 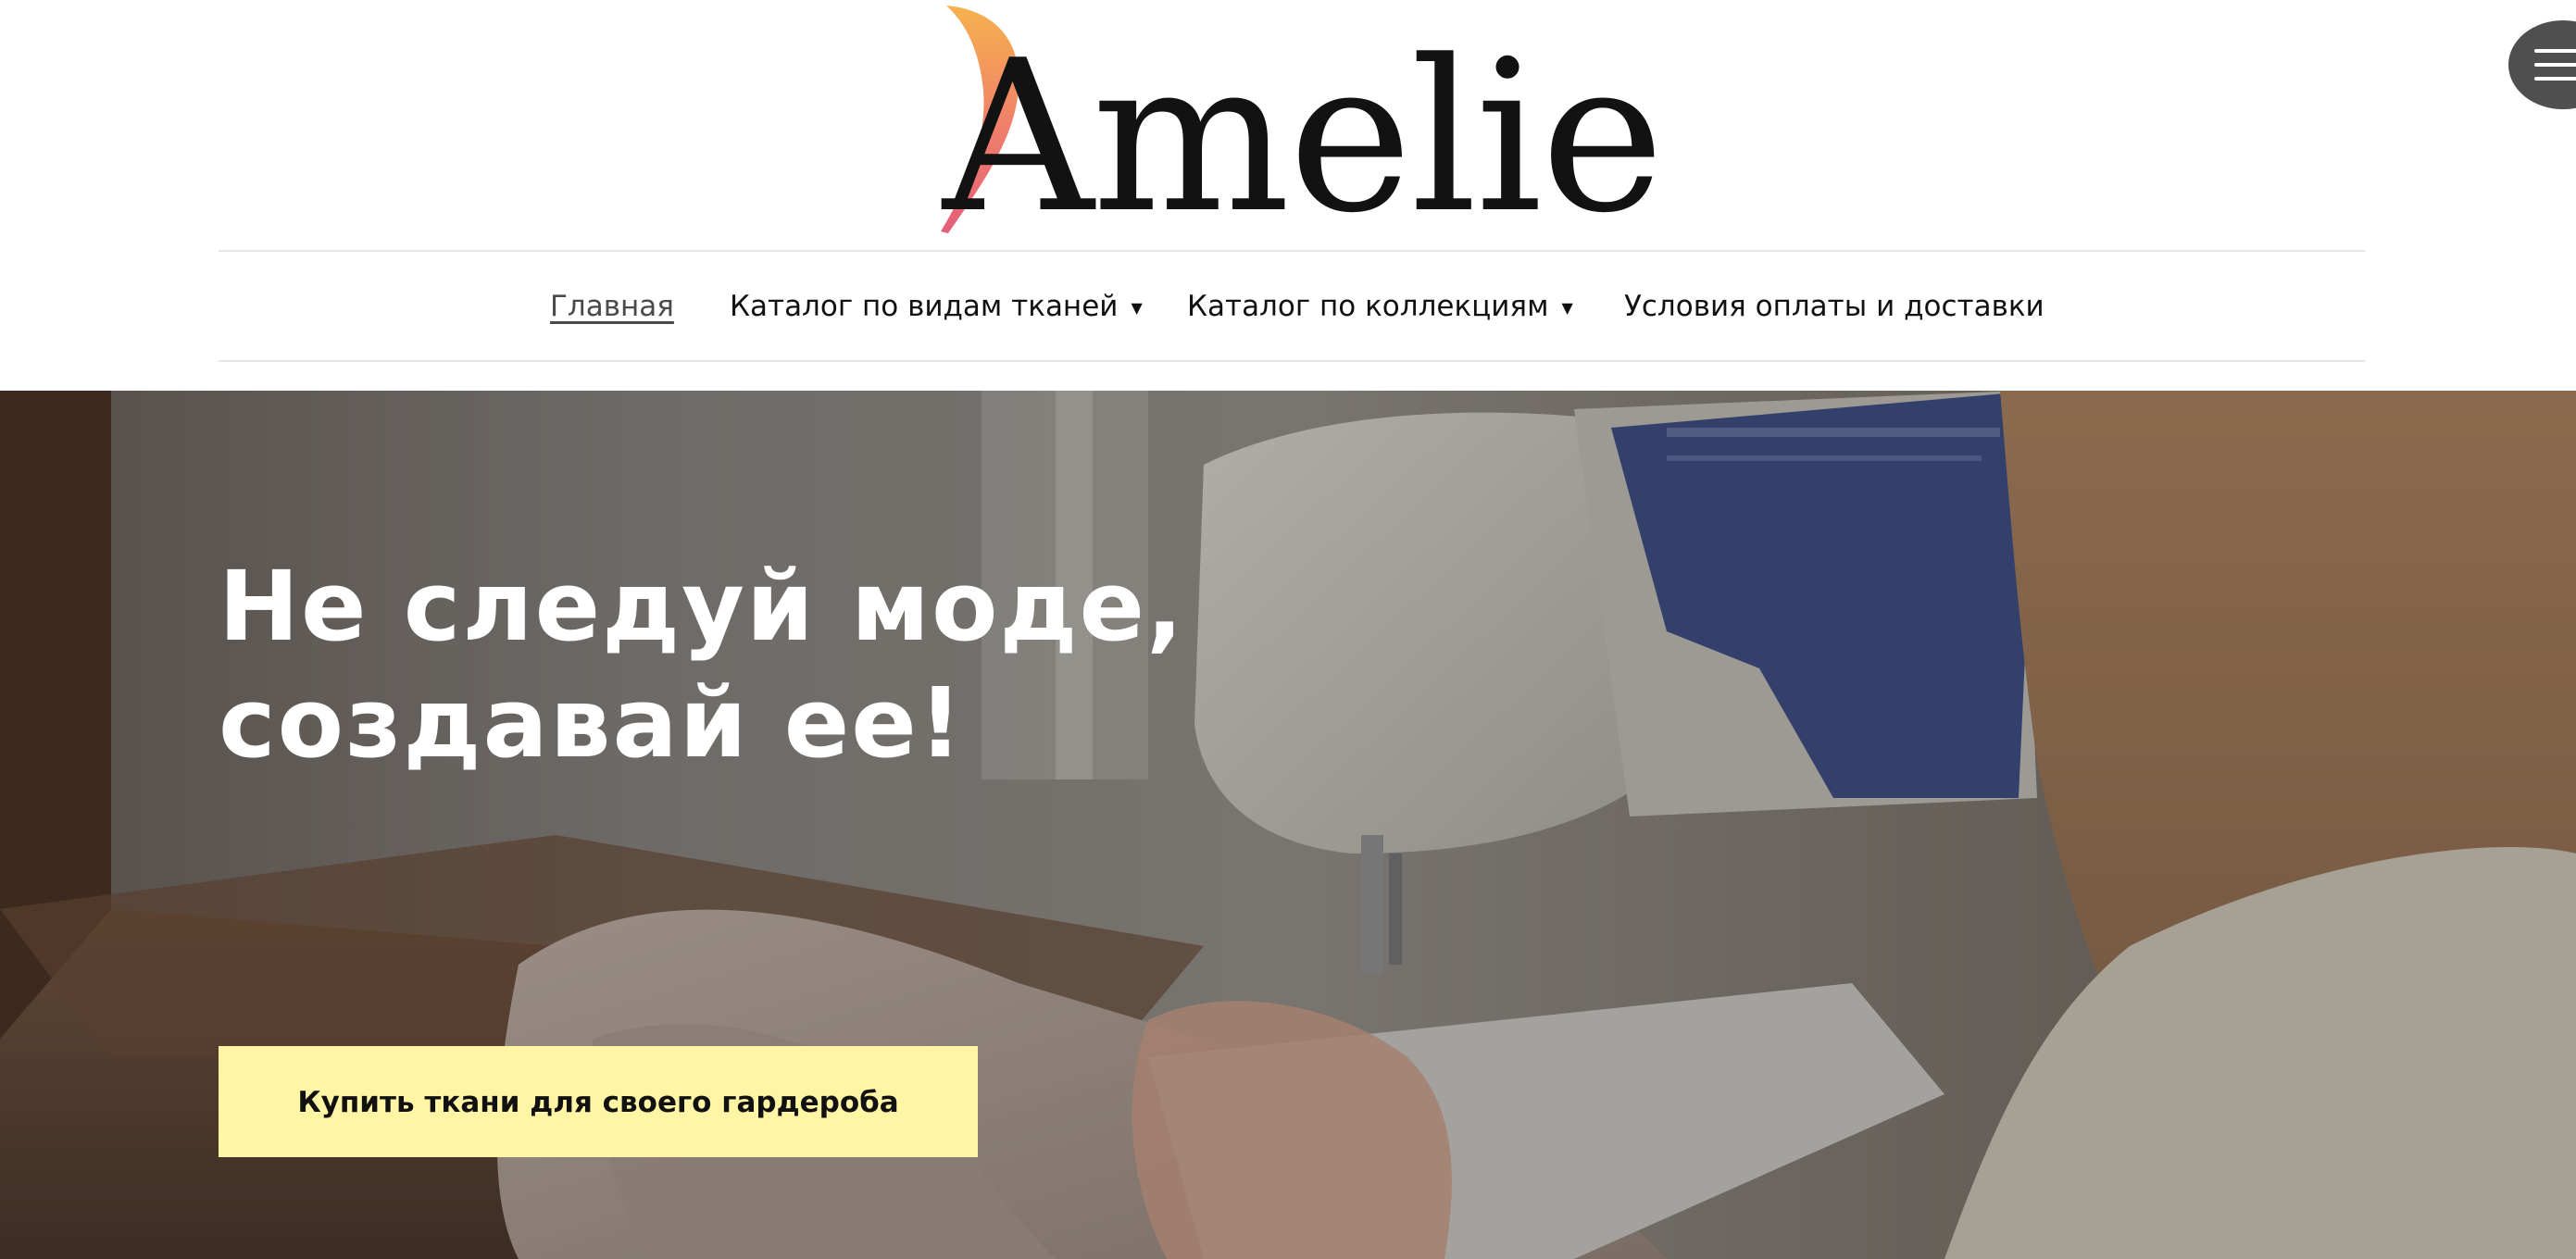 I want to click on buy-fabrics-button: Купить ткани для своего гардероба, so click(x=598, y=1102).